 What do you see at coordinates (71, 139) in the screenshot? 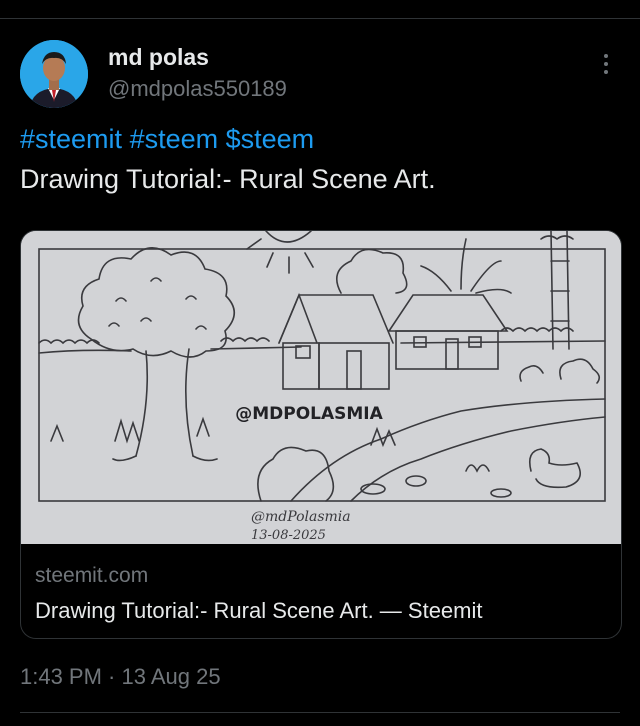
I see `hashtag-steemit: #steemit` at bounding box center [71, 139].